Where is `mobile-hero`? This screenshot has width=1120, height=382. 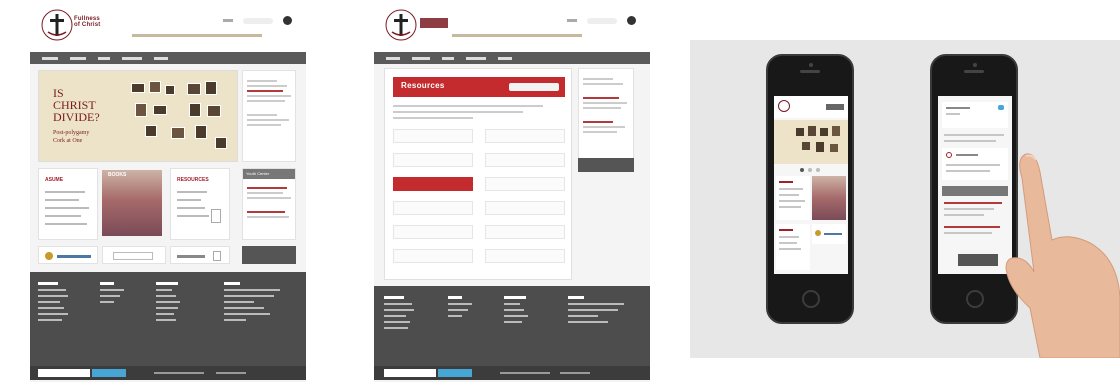
mobile-hero is located at coordinates (811, 142).